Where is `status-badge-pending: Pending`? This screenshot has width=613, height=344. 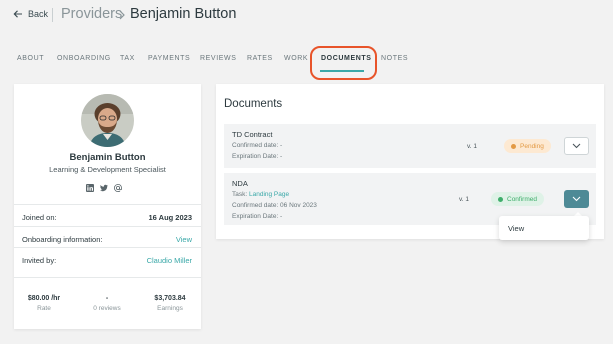
status-badge-pending: Pending is located at coordinates (527, 146).